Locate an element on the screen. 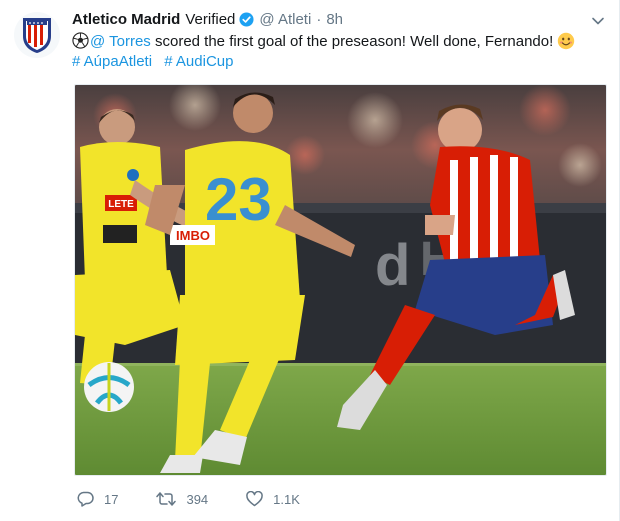 This screenshot has width=620, height=521. hashtag-link: # AudiCup is located at coordinates (198, 61).